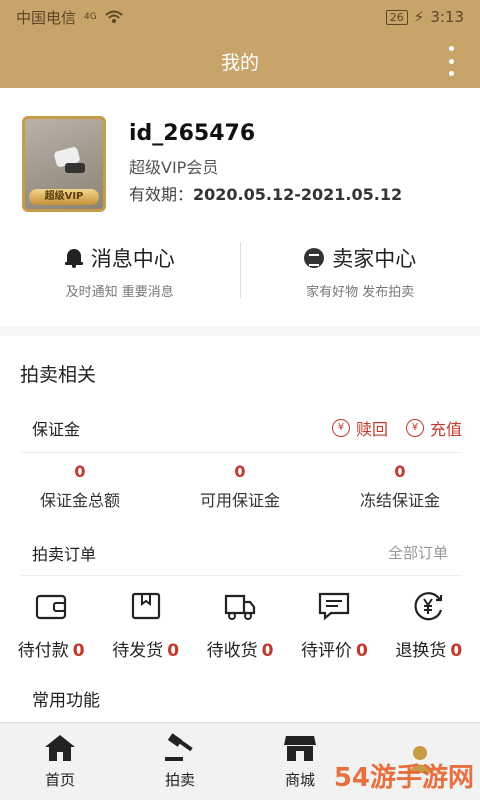 This screenshot has height=800, width=480. I want to click on message-center-link: 消息中心 及时通知 重要消息, so click(120, 271).